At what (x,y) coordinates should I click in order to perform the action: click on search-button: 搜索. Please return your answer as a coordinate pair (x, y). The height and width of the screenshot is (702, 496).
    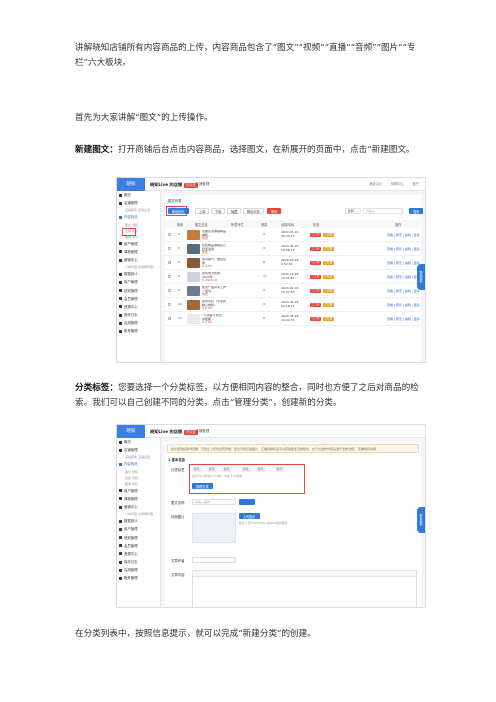
    Looking at the image, I should click on (416, 211).